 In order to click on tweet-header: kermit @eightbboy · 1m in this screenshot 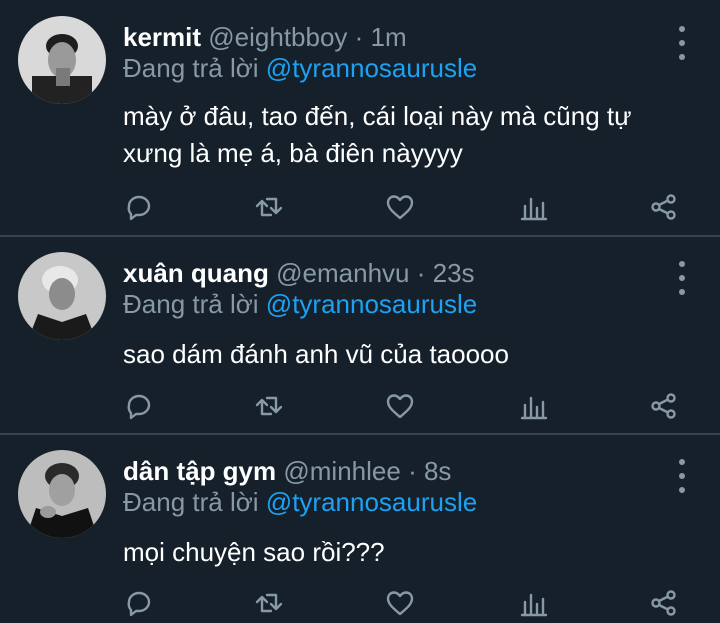, I will do `click(265, 37)`.